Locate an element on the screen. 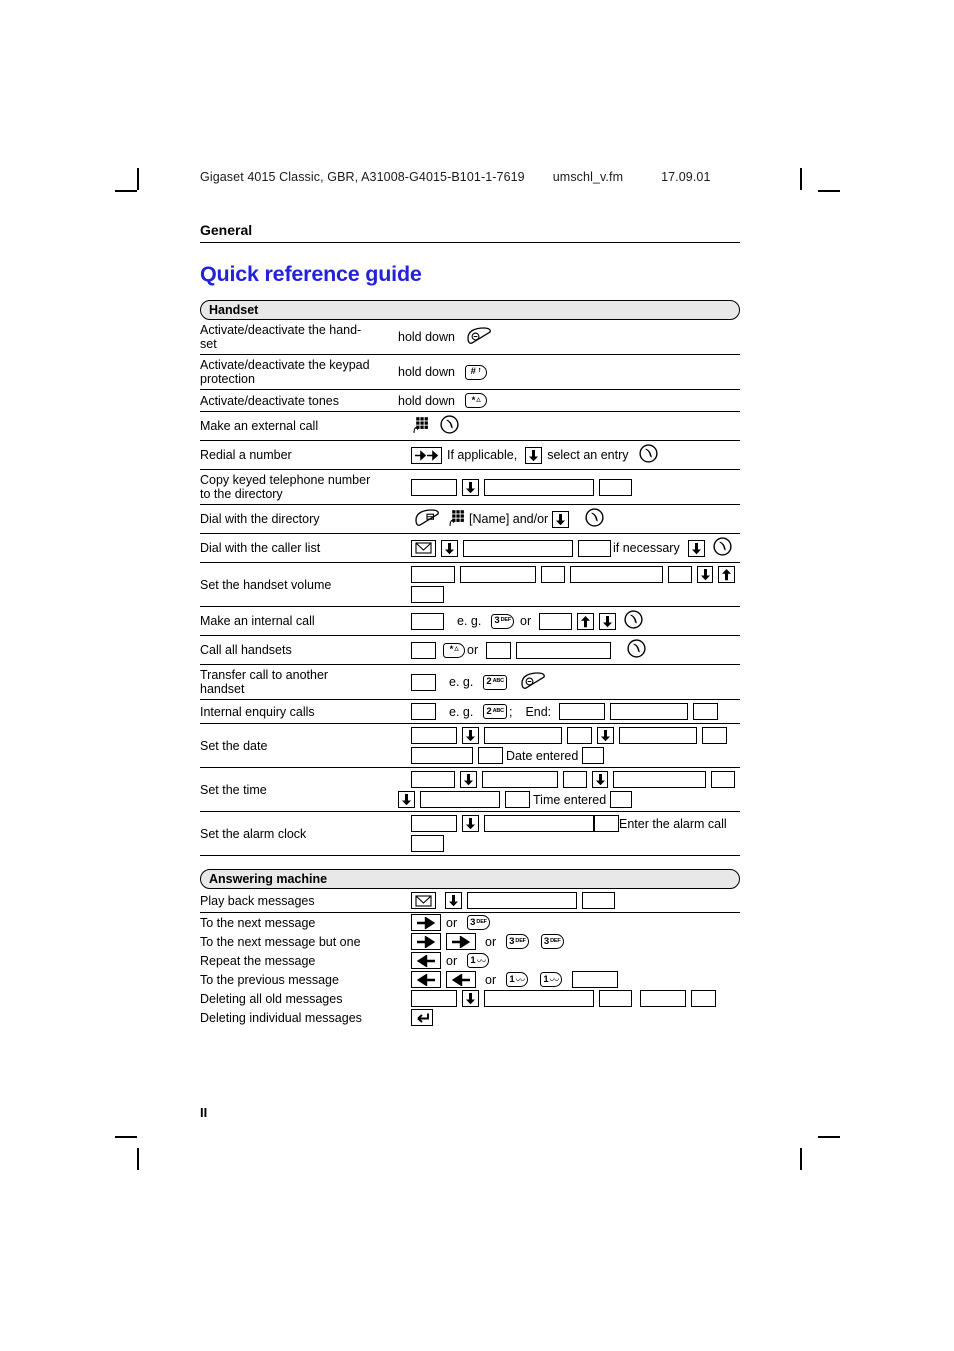 This screenshot has width=954, height=1351. directory-key-icon is located at coordinates (427, 519).